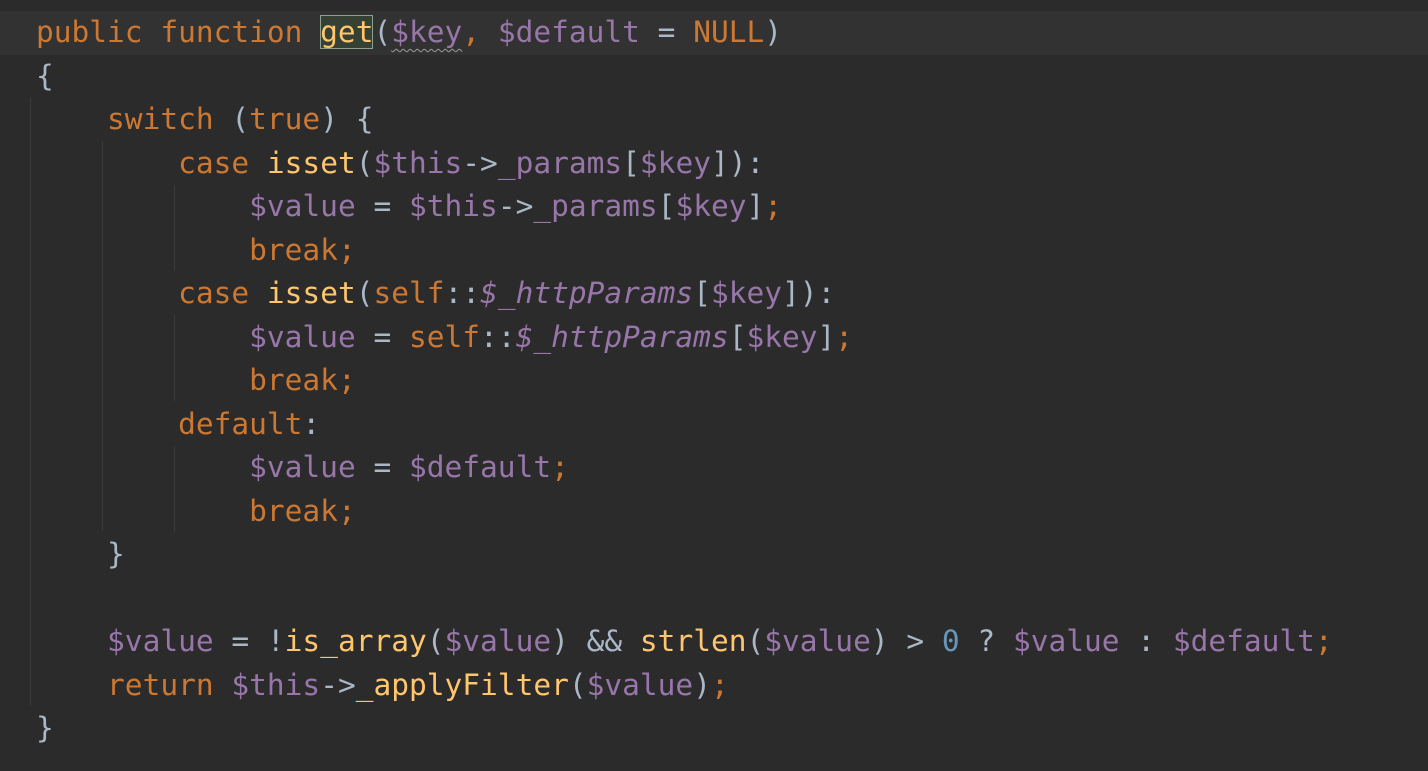 The image size is (1428, 771). I want to click on code-line: return $this->_applyFilter($value);, so click(714, 686).